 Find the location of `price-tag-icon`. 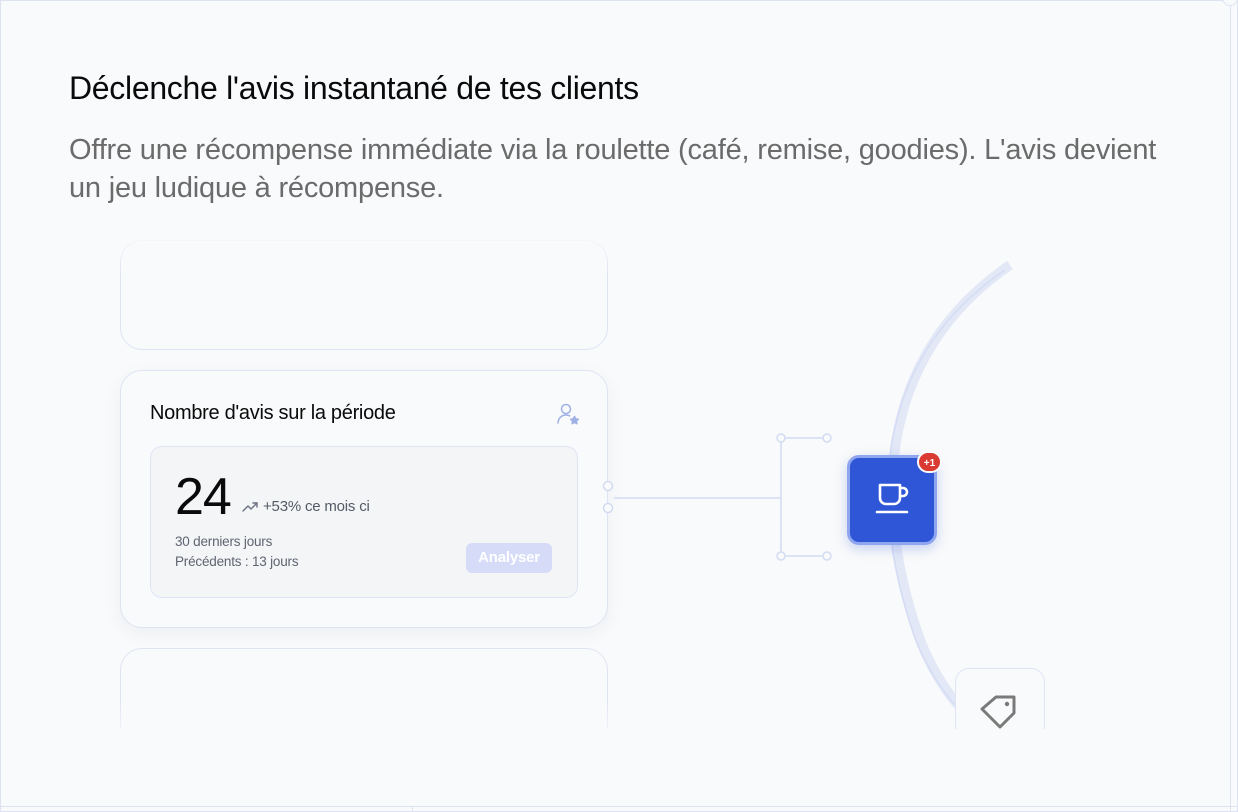

price-tag-icon is located at coordinates (998, 712).